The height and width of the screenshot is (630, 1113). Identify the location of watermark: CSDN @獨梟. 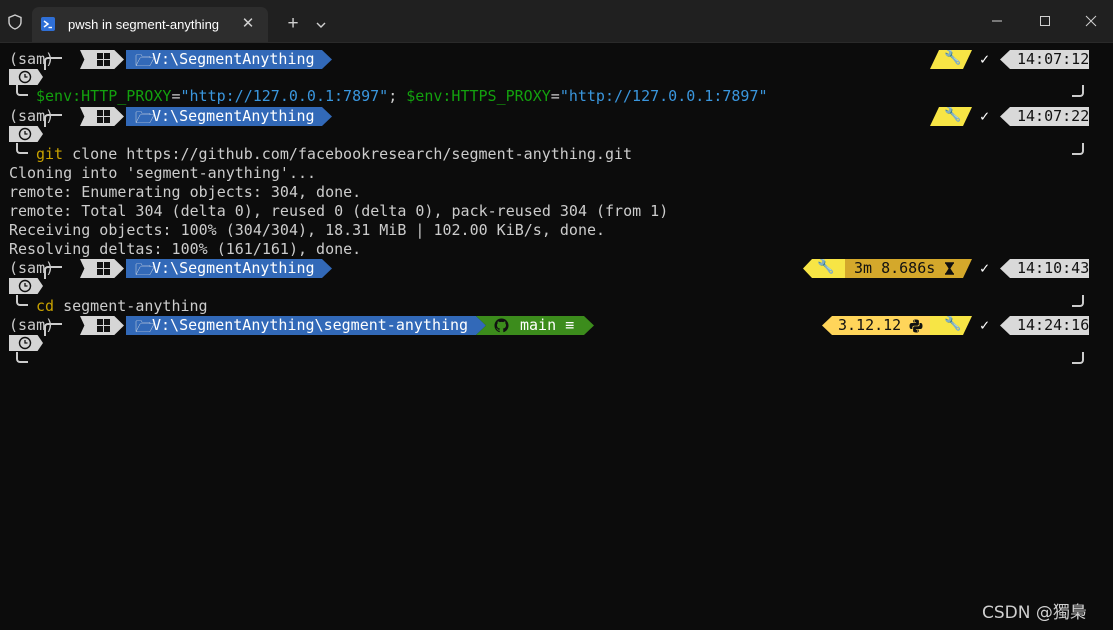
(1034, 613).